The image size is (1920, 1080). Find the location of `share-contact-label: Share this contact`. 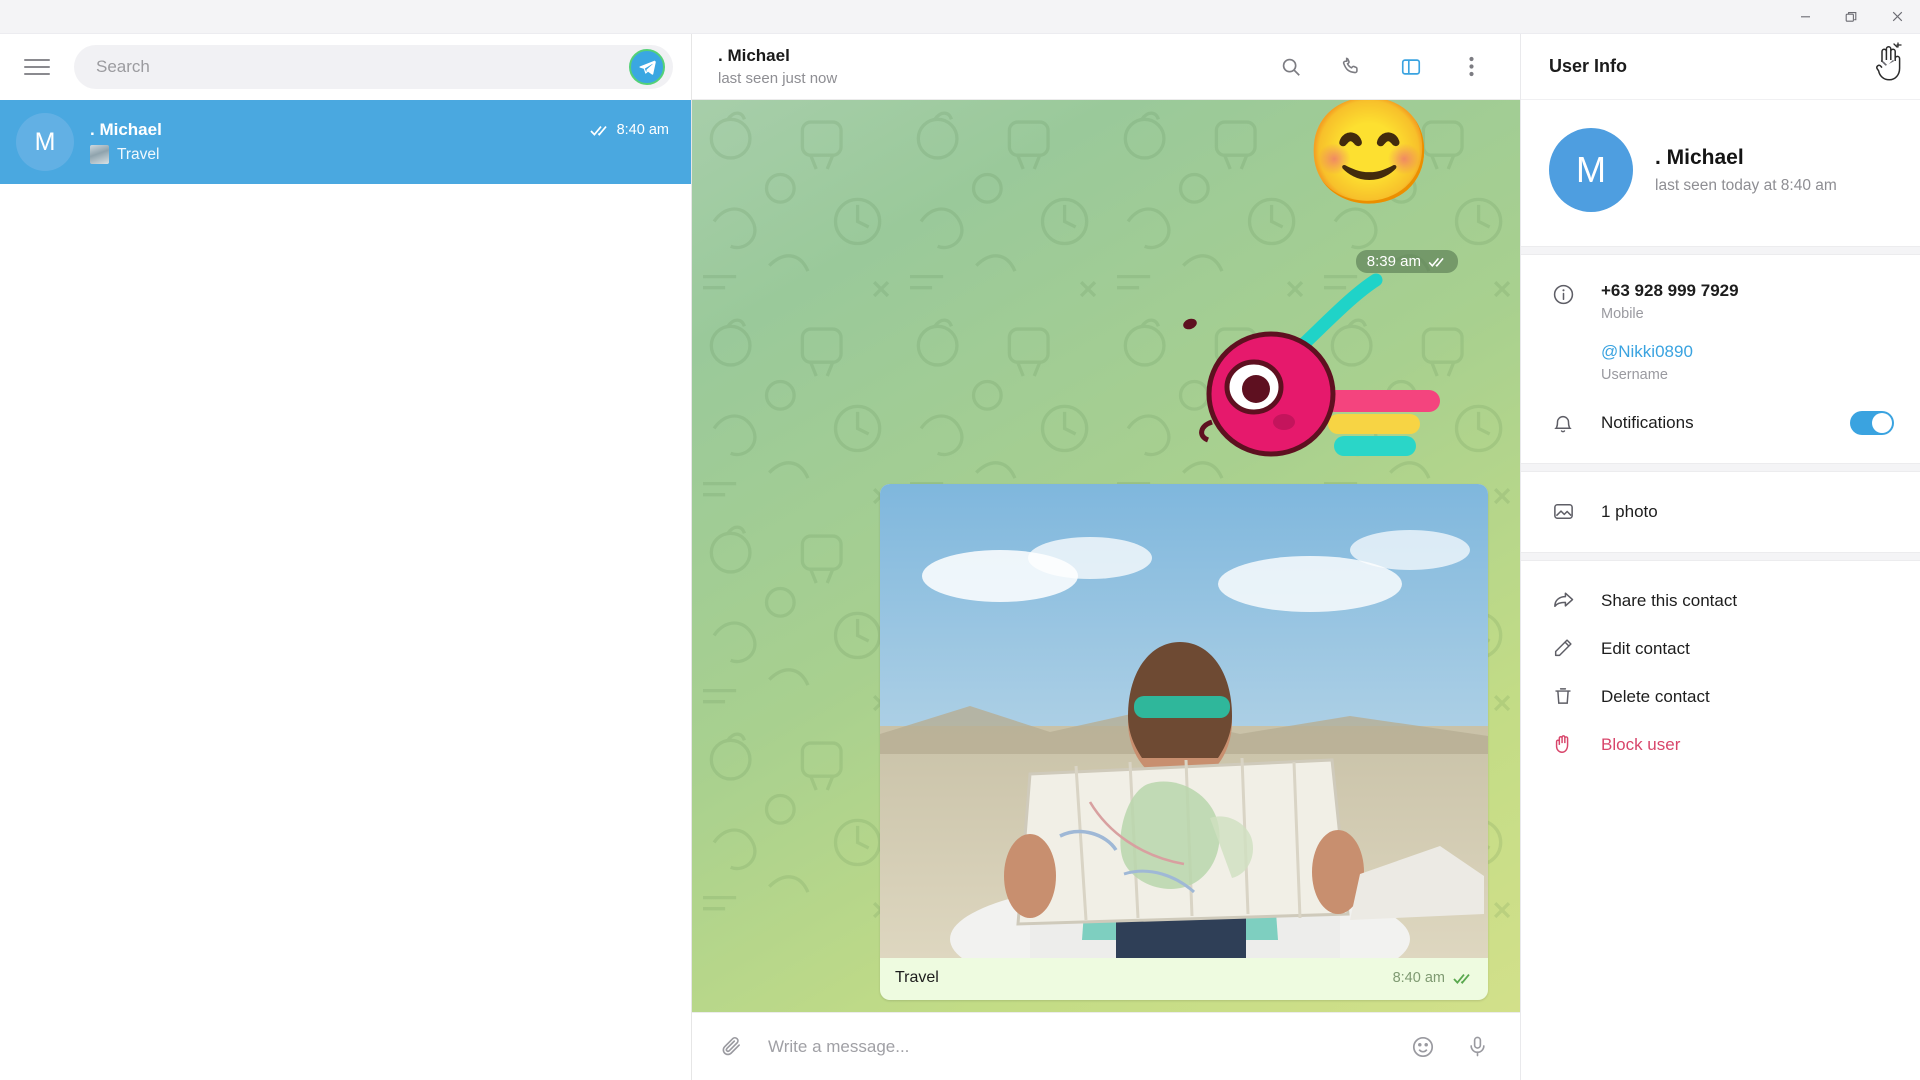

share-contact-label: Share this contact is located at coordinates (1669, 600).